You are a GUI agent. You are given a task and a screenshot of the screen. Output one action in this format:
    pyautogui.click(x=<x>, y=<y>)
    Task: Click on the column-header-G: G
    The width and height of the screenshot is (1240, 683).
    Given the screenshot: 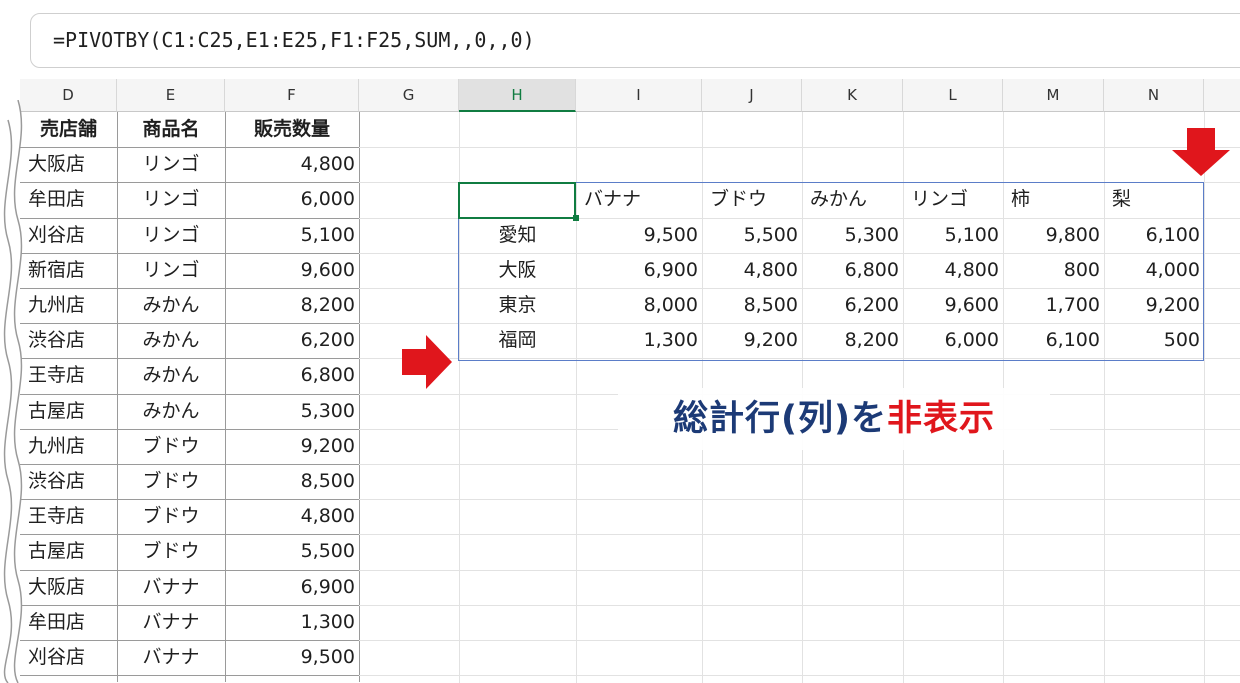 What is the action you would take?
    pyautogui.click(x=409, y=95)
    